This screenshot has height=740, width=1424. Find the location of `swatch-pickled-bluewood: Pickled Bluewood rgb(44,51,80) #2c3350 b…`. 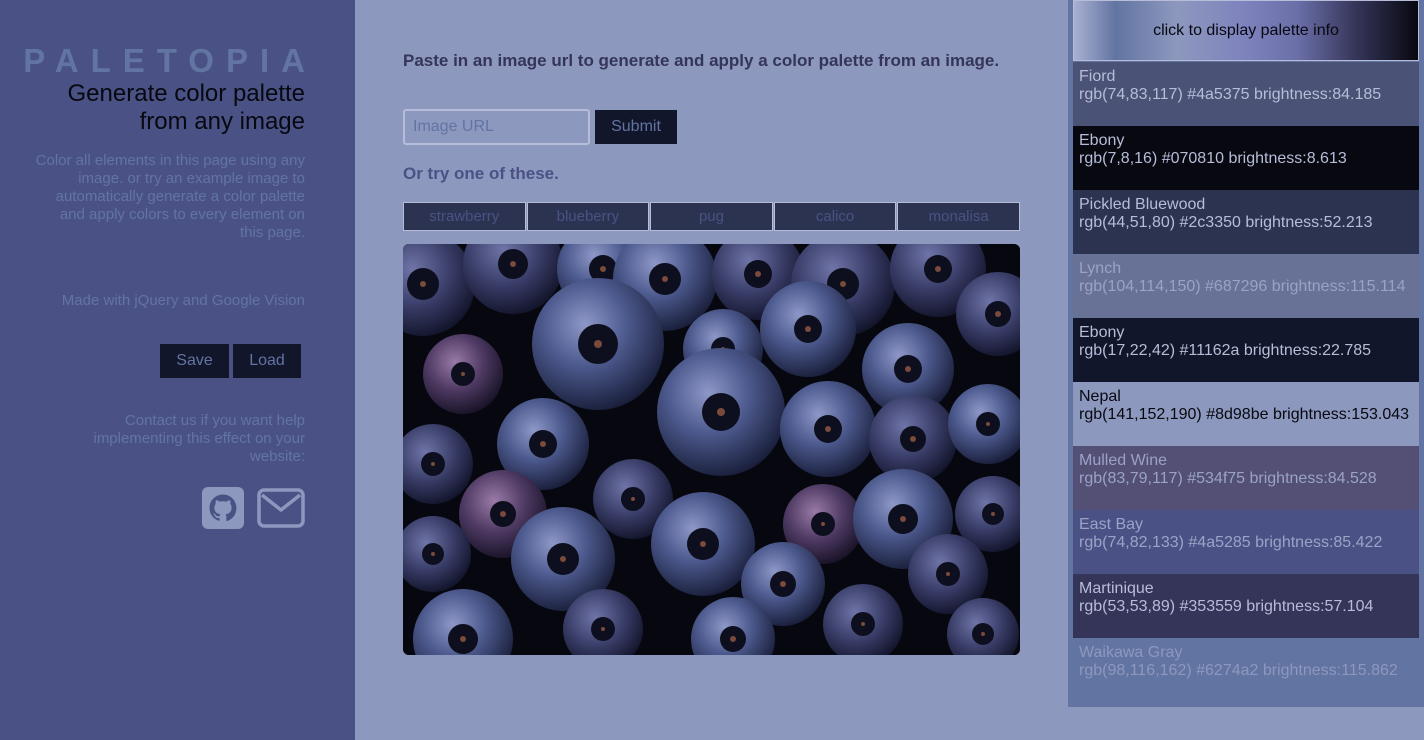

swatch-pickled-bluewood: Pickled Bluewood rgb(44,51,80) #2c3350 b… is located at coordinates (1246, 222).